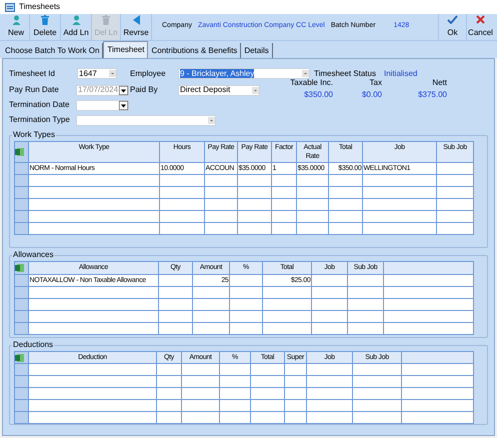 Image resolution: width=497 pixels, height=438 pixels. I want to click on status-value: Initialised, so click(401, 74).